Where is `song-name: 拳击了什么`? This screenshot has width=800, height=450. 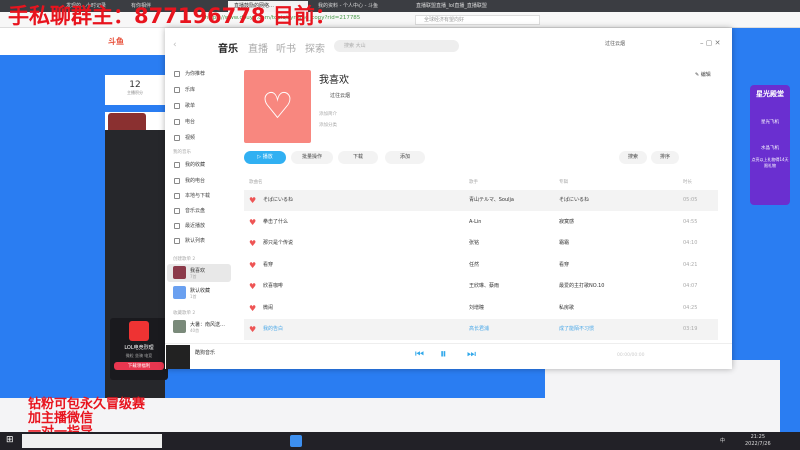 song-name: 拳击了什么 is located at coordinates (276, 221).